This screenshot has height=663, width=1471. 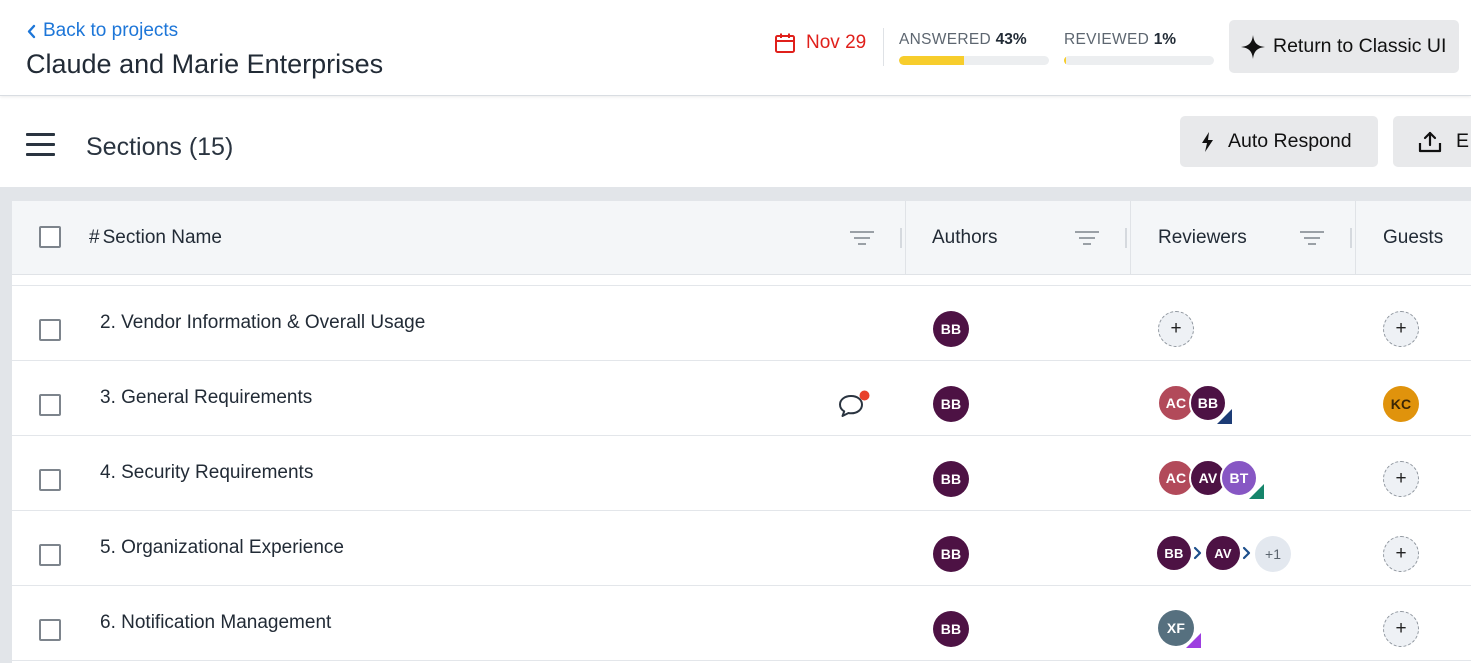 I want to click on sparkle-icon, so click(x=1253, y=46).